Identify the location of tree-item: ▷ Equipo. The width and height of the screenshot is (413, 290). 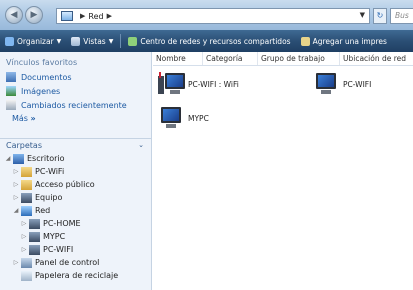
(75, 197).